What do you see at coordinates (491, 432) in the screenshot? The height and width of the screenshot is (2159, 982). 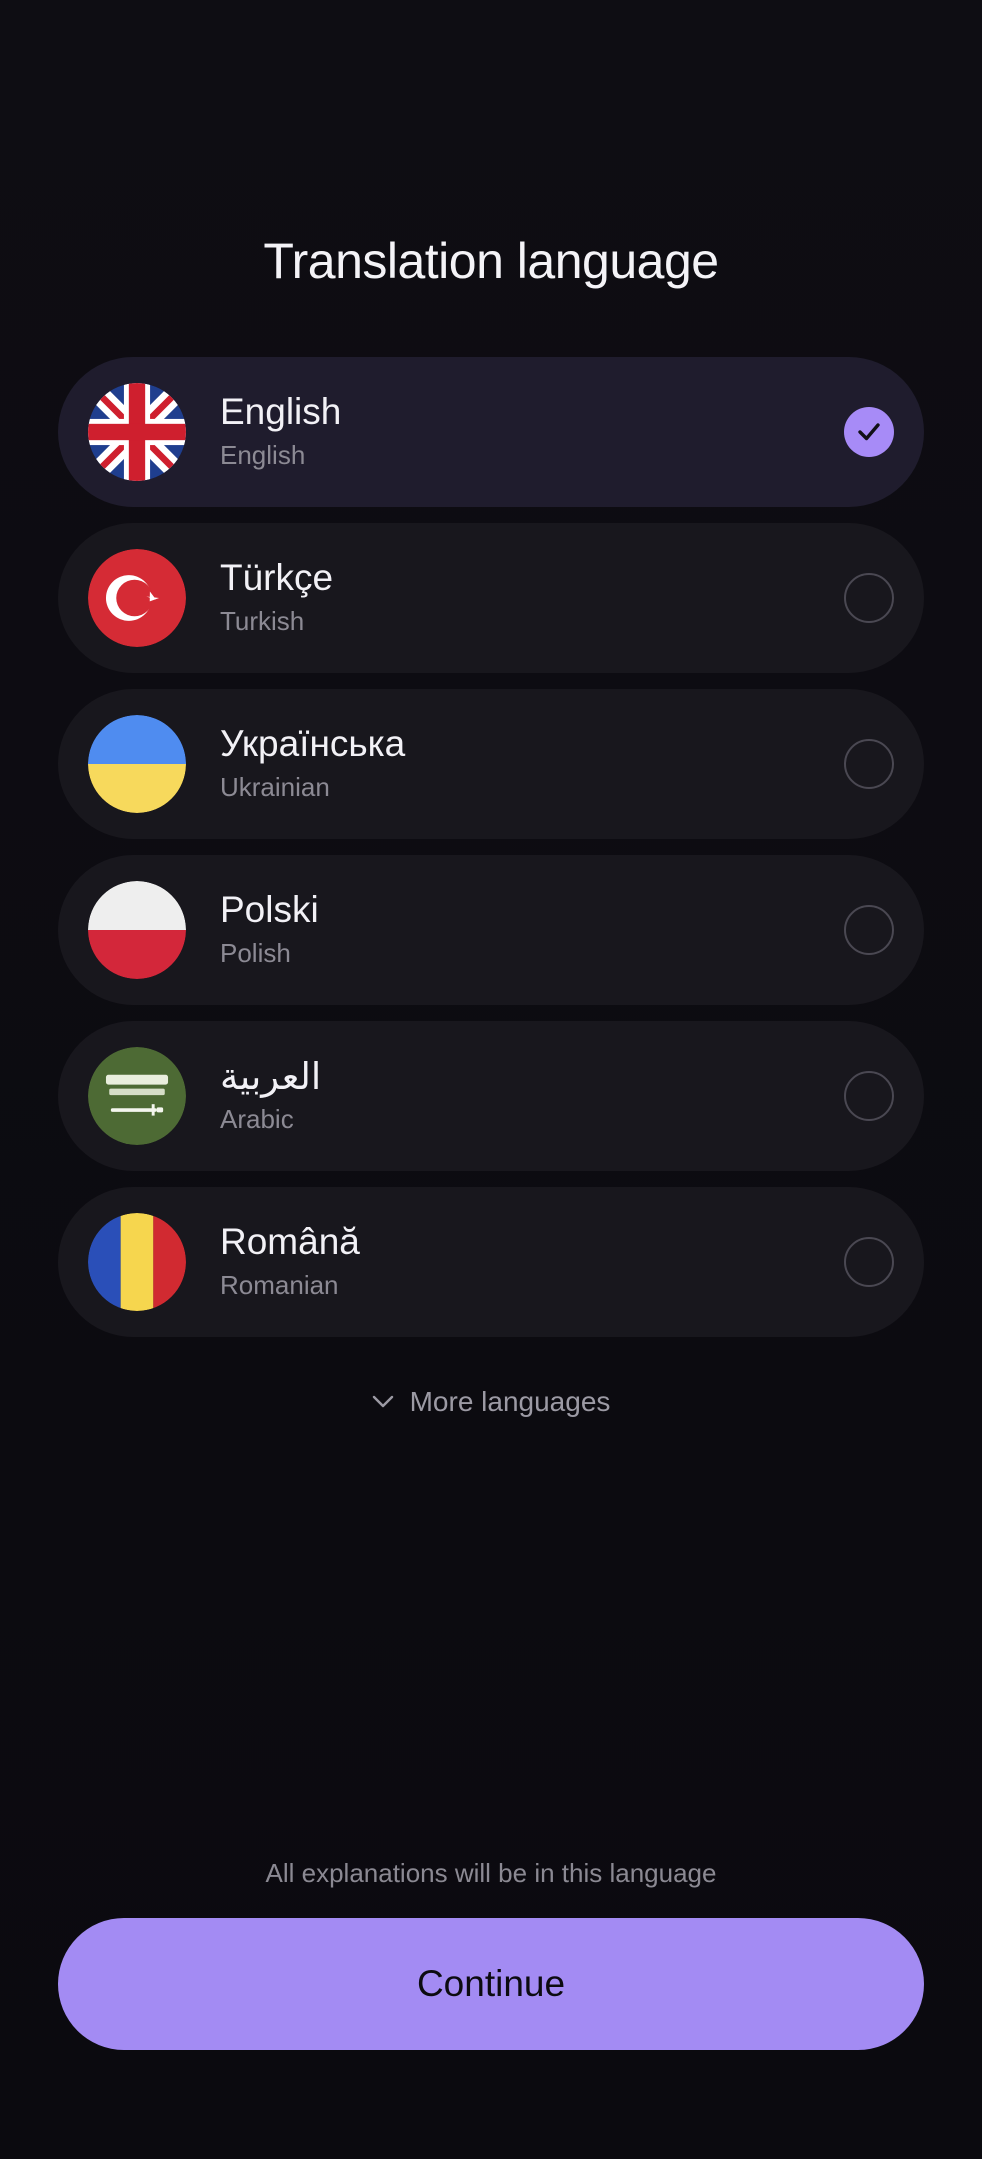 I see `language-option-english: English English` at bounding box center [491, 432].